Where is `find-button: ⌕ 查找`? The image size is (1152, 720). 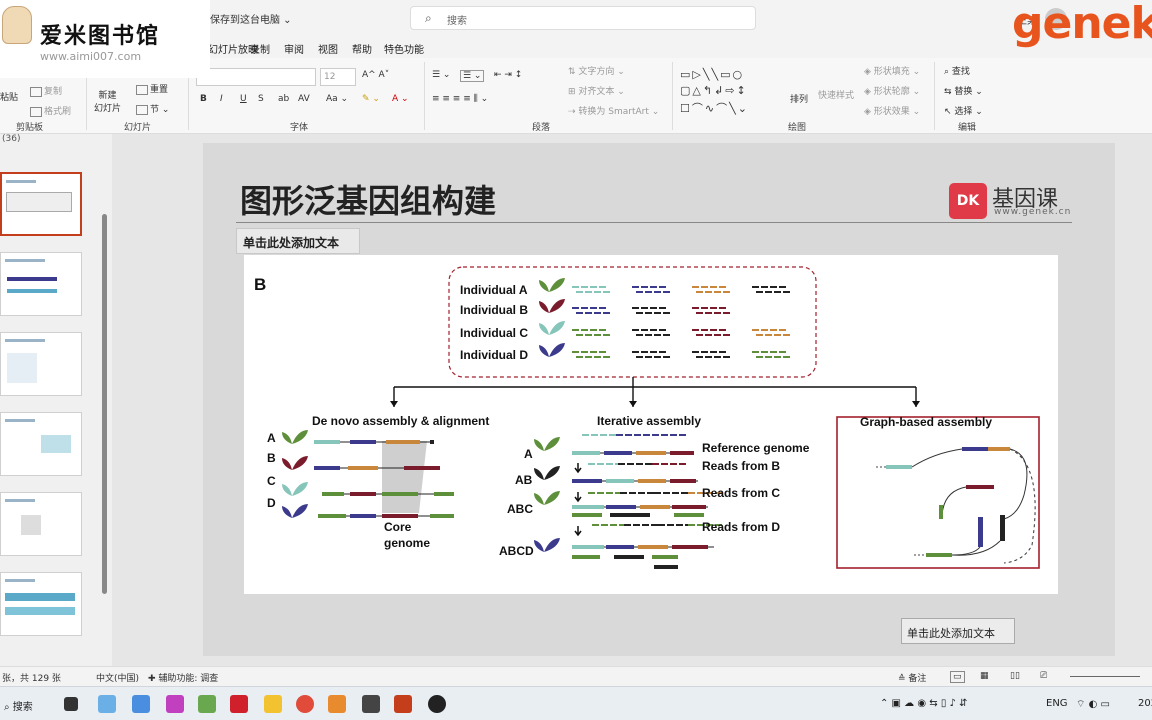 find-button: ⌕ 查找 is located at coordinates (957, 70).